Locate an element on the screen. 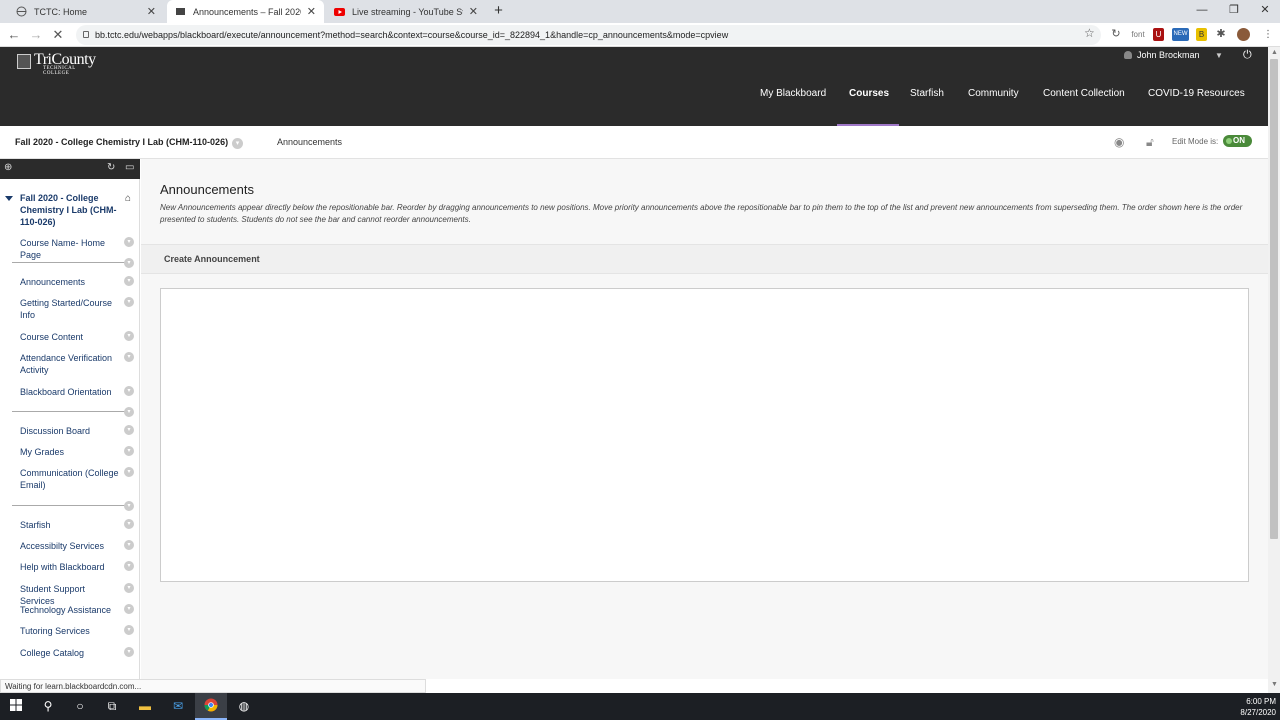 This screenshot has height=720, width=1280. new-tab-button: + is located at coordinates (498, 11).